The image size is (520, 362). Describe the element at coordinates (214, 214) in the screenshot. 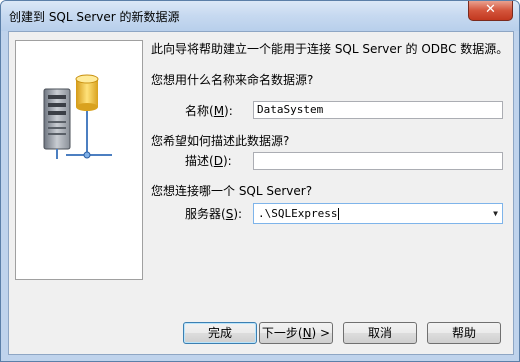

I see `server-label: 服务器(S):` at that location.